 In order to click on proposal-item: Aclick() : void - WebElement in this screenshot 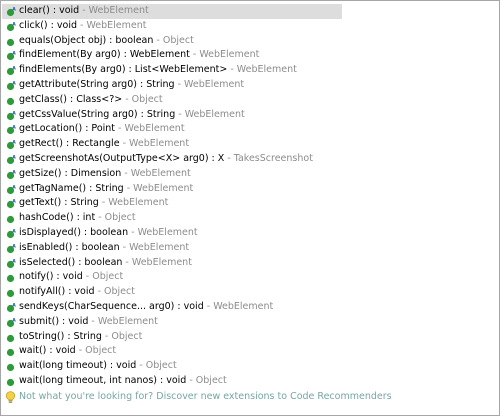, I will do `click(250, 26)`.